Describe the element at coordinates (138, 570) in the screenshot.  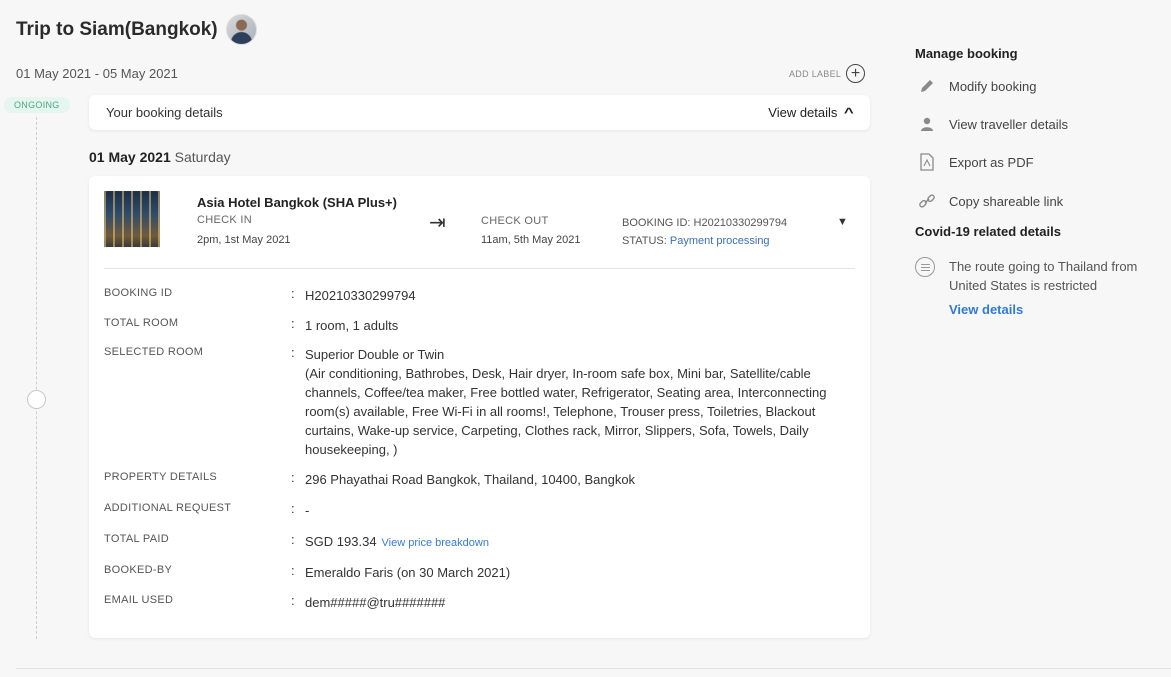
I see `detail-key: BOOKED-BY` at that location.